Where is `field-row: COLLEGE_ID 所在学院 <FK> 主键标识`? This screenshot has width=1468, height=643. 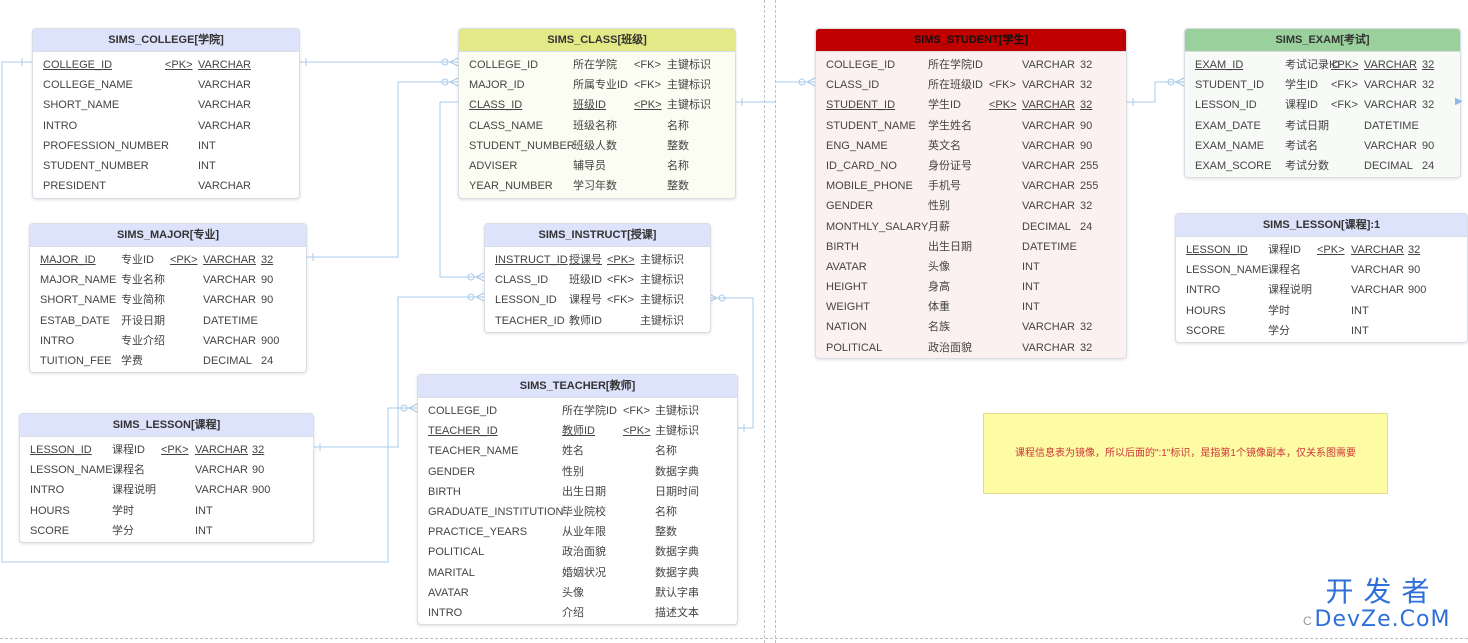 field-row: COLLEGE_ID 所在学院 <FK> 主键标识 is located at coordinates (597, 65).